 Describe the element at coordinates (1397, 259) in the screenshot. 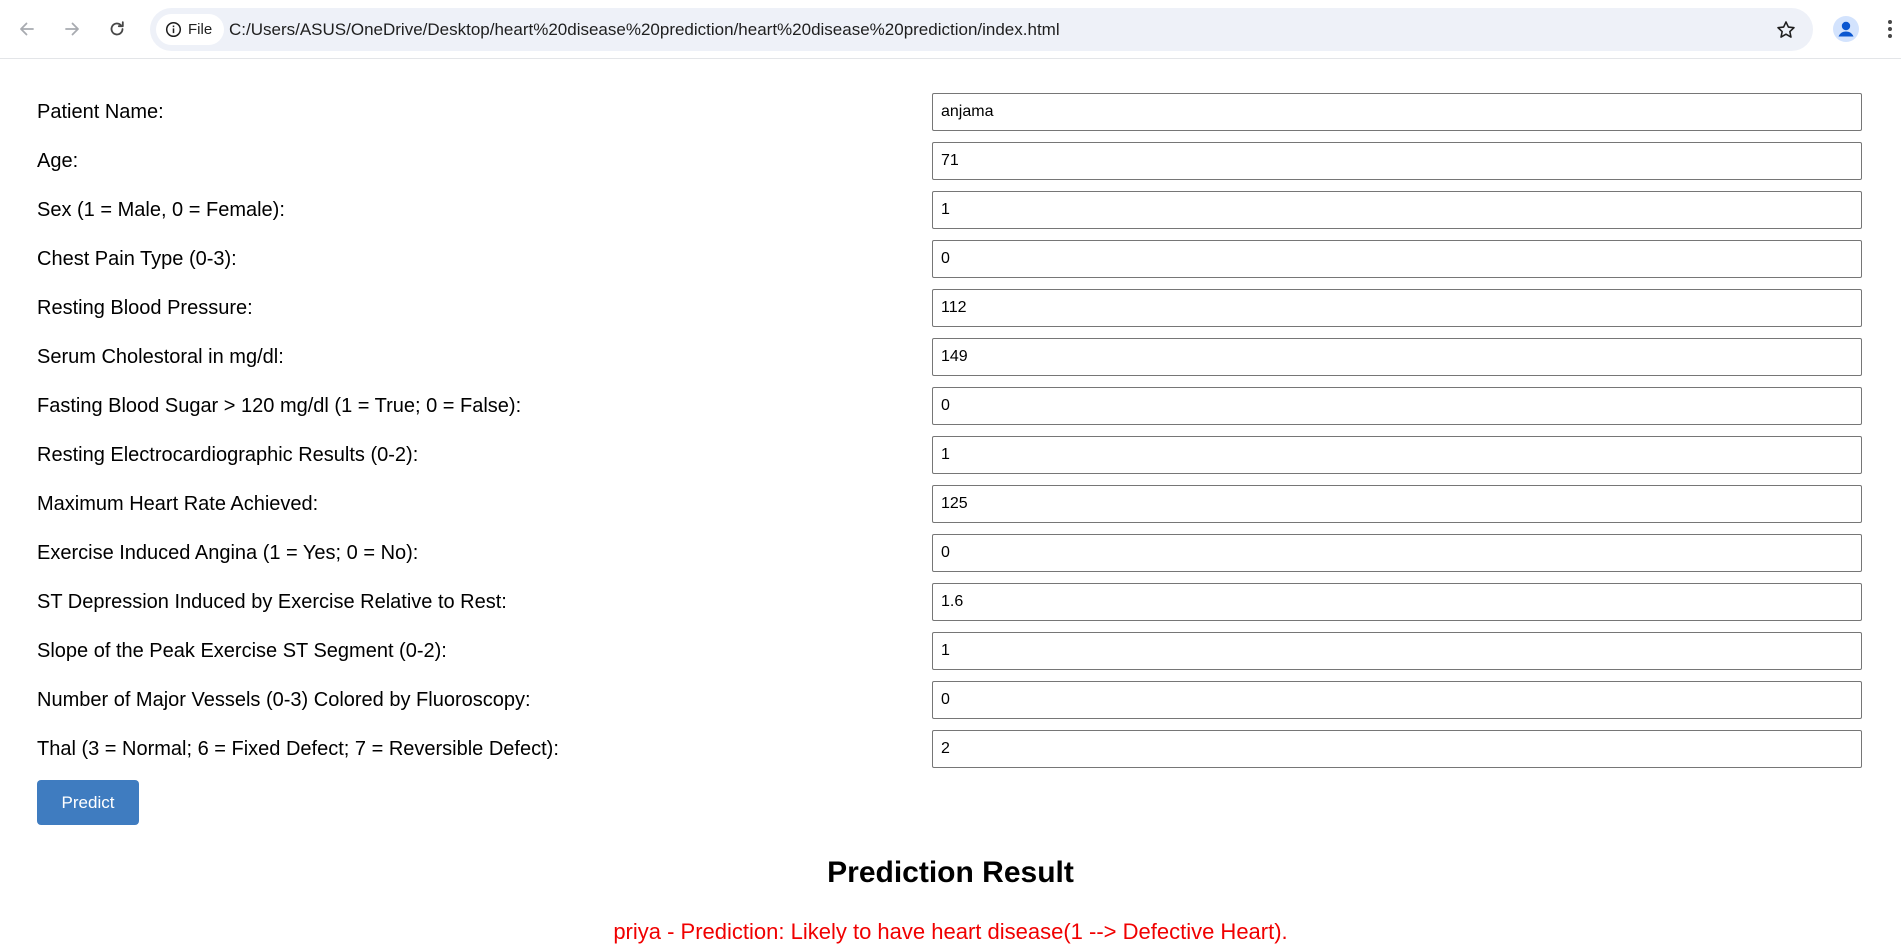

I see `chest-pain-type-input` at that location.